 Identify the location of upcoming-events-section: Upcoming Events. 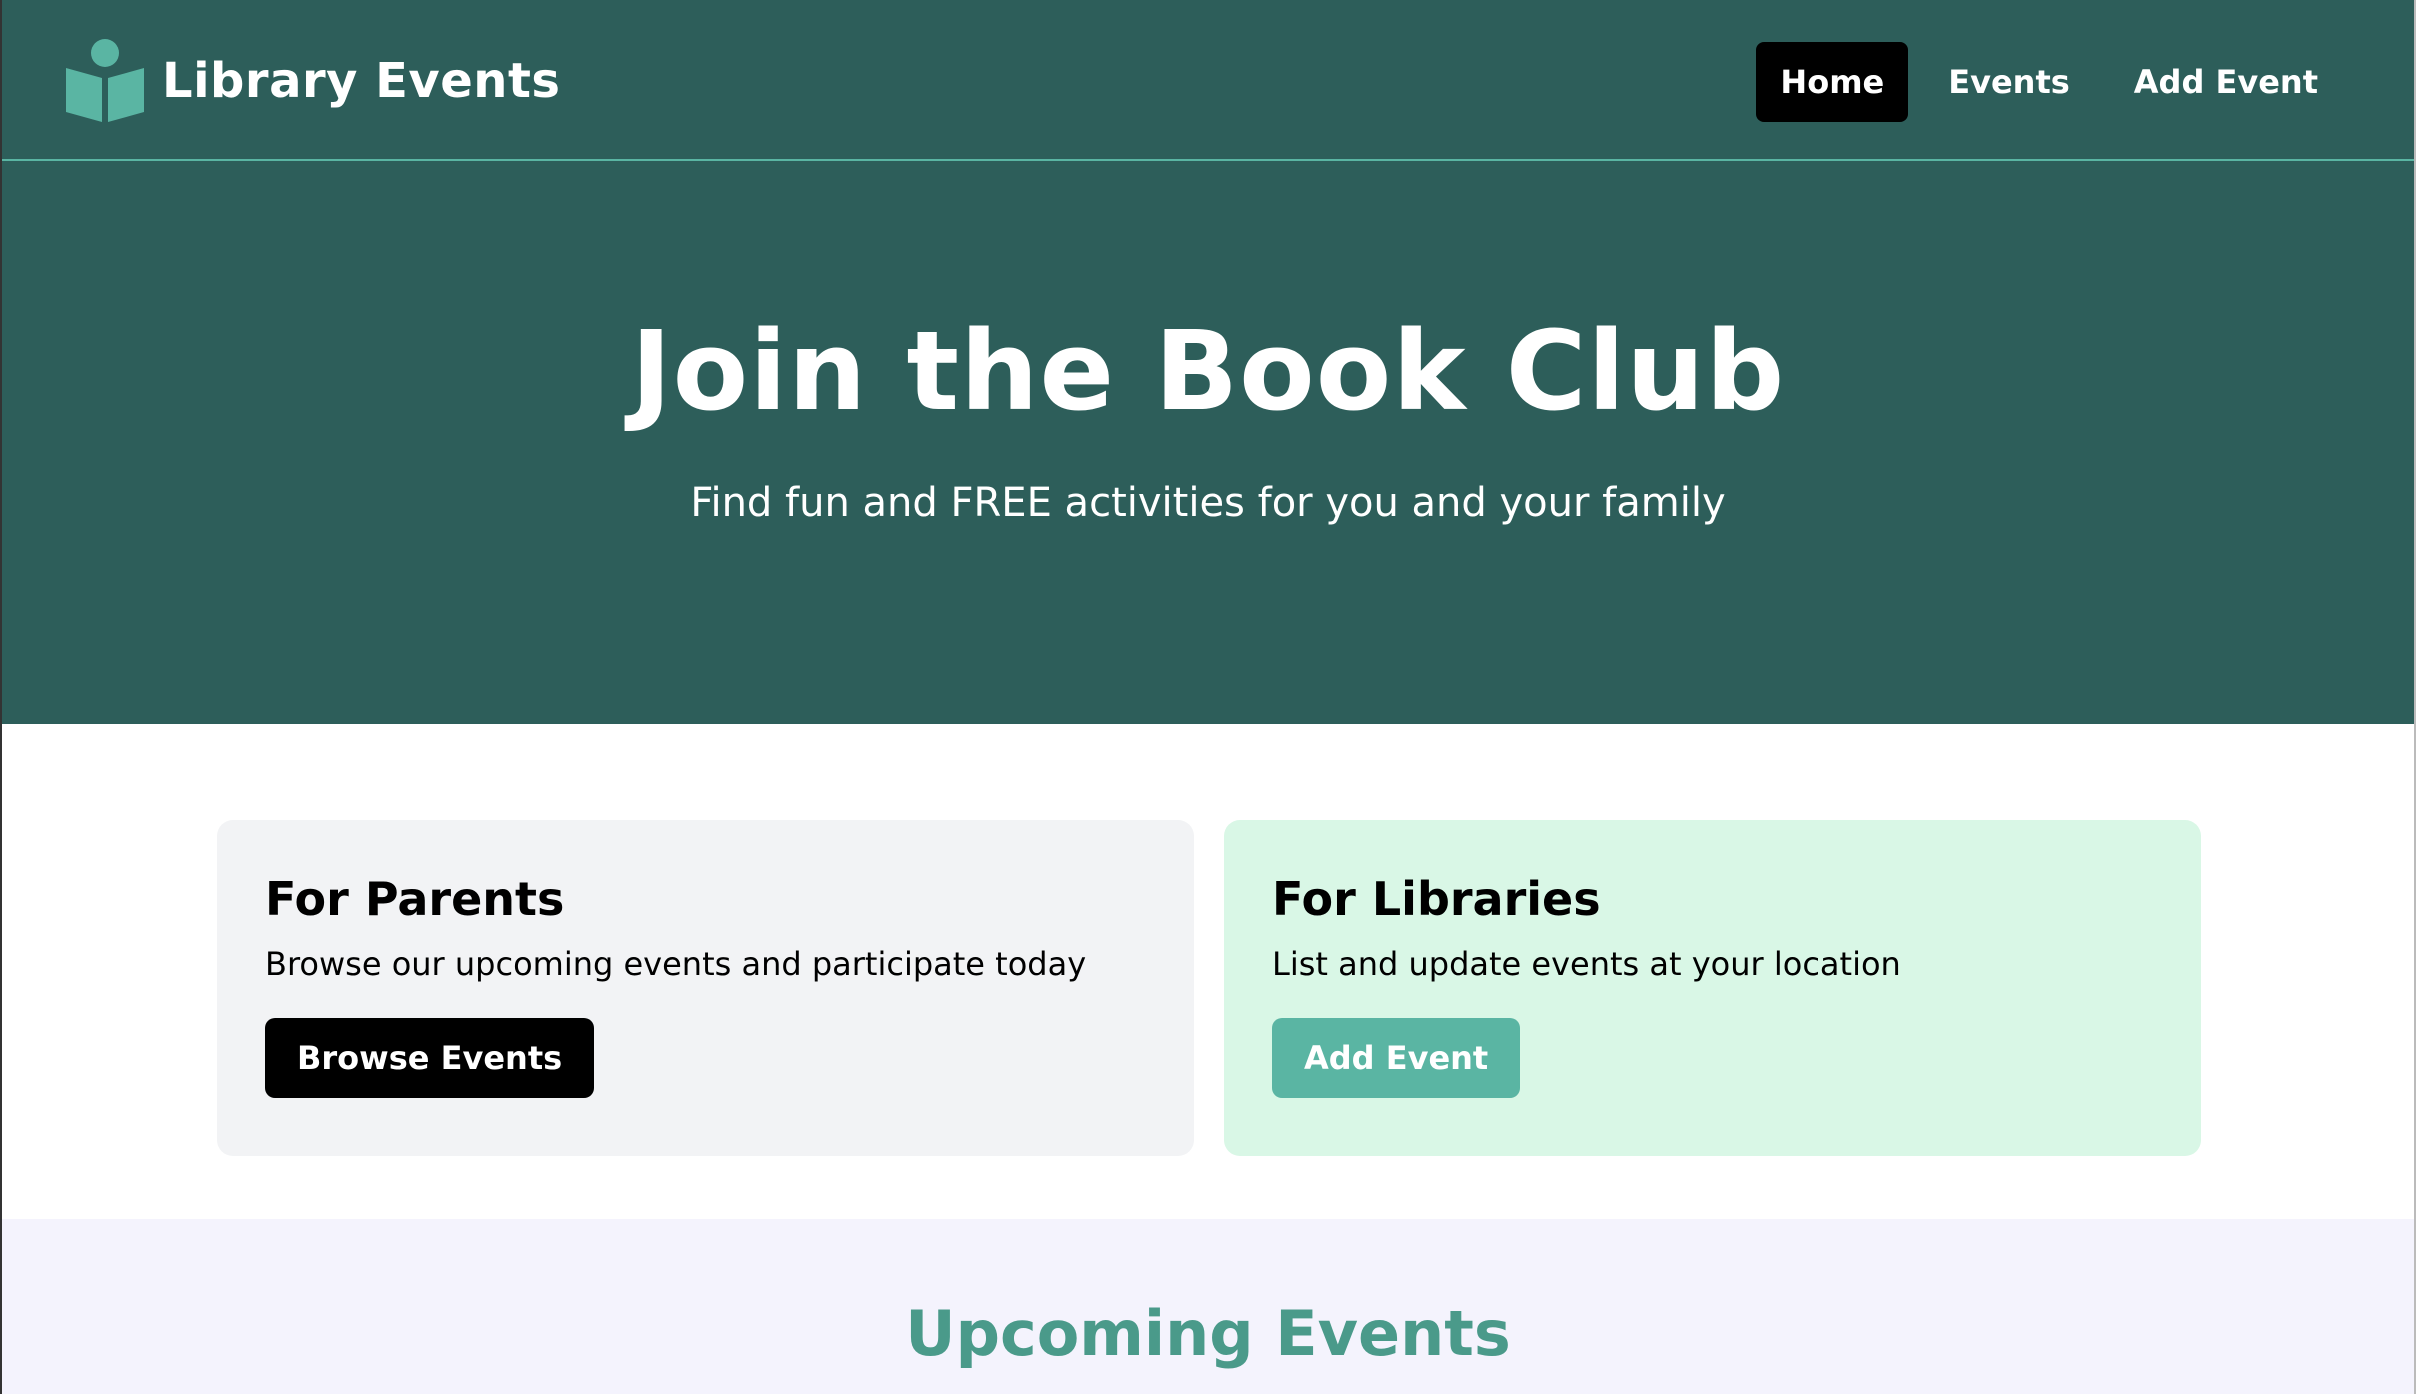
(1208, 1306).